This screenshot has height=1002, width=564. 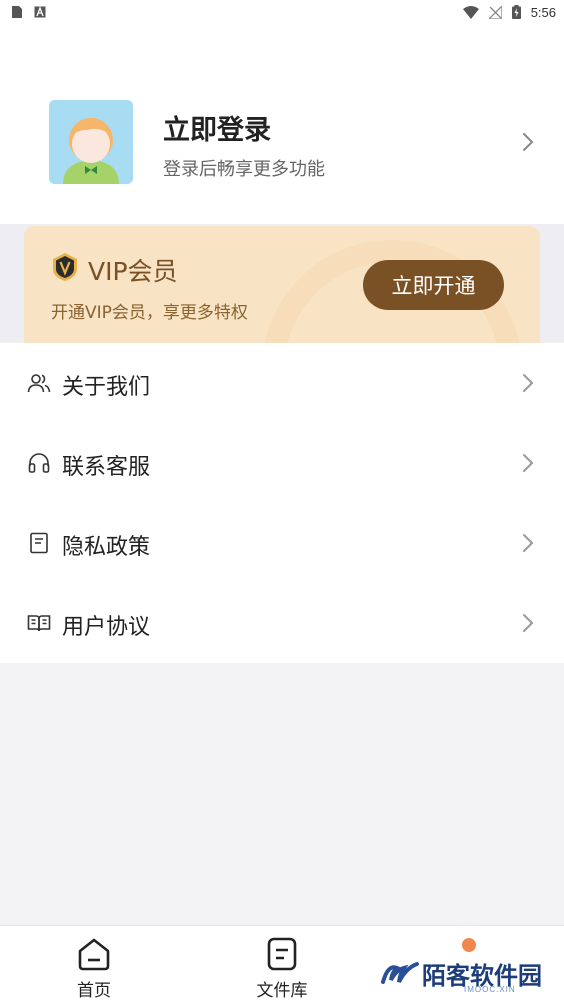 What do you see at coordinates (106, 387) in the screenshot?
I see `menu-item-label: 关于我们` at bounding box center [106, 387].